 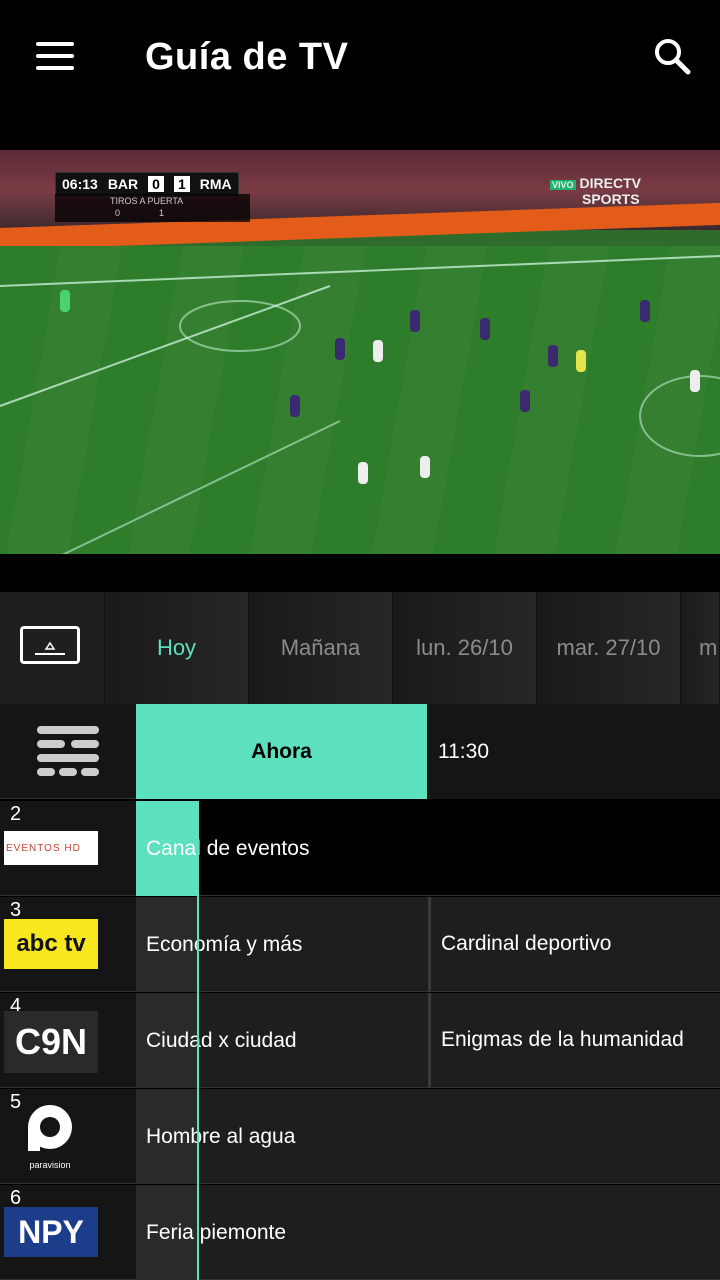 What do you see at coordinates (162, 213) in the screenshot?
I see `away-stat: 1` at bounding box center [162, 213].